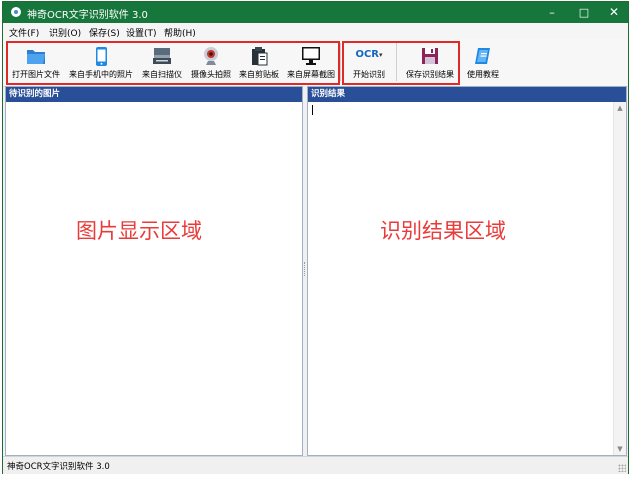 The image size is (633, 478). What do you see at coordinates (65, 32) in the screenshot?
I see `menu-recognize: 识别(O)` at bounding box center [65, 32].